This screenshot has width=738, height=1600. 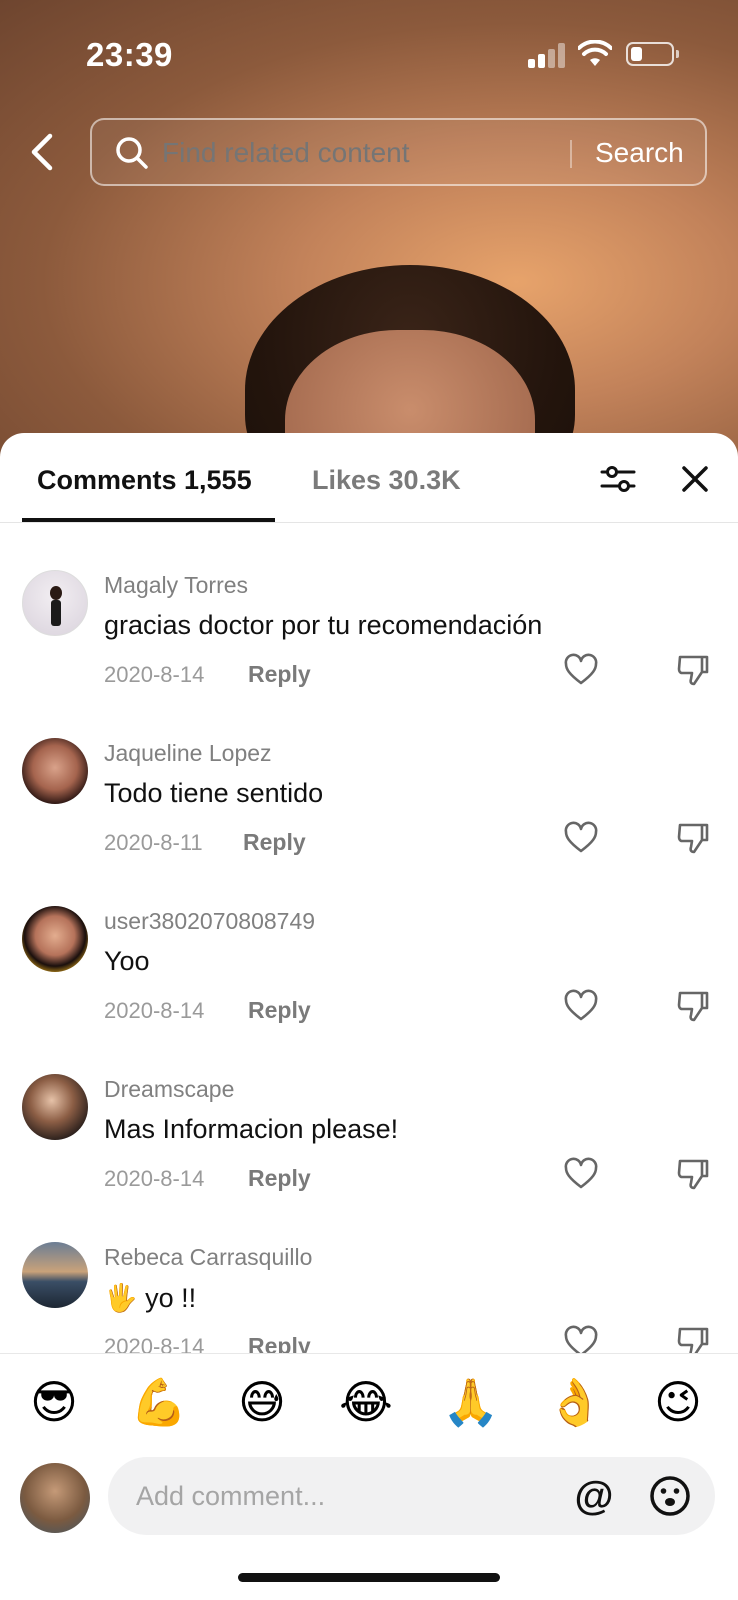 I want to click on comment-text: 🖐️ yo !!, so click(x=150, y=1298).